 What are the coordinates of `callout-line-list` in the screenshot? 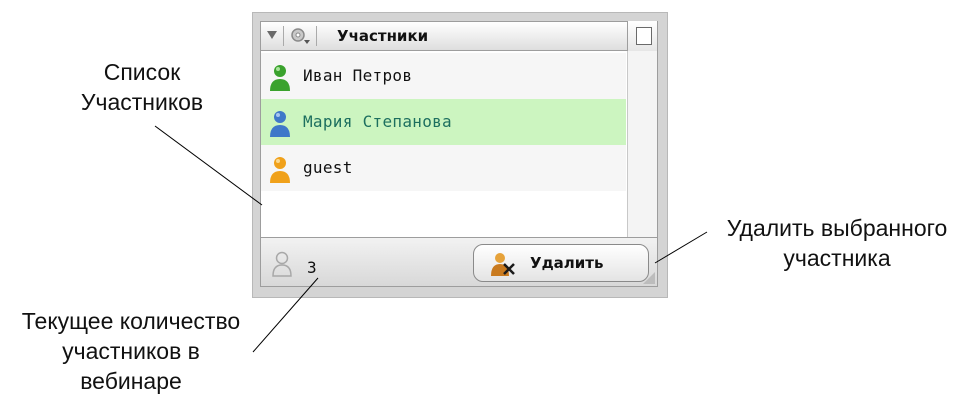 It's located at (208, 165).